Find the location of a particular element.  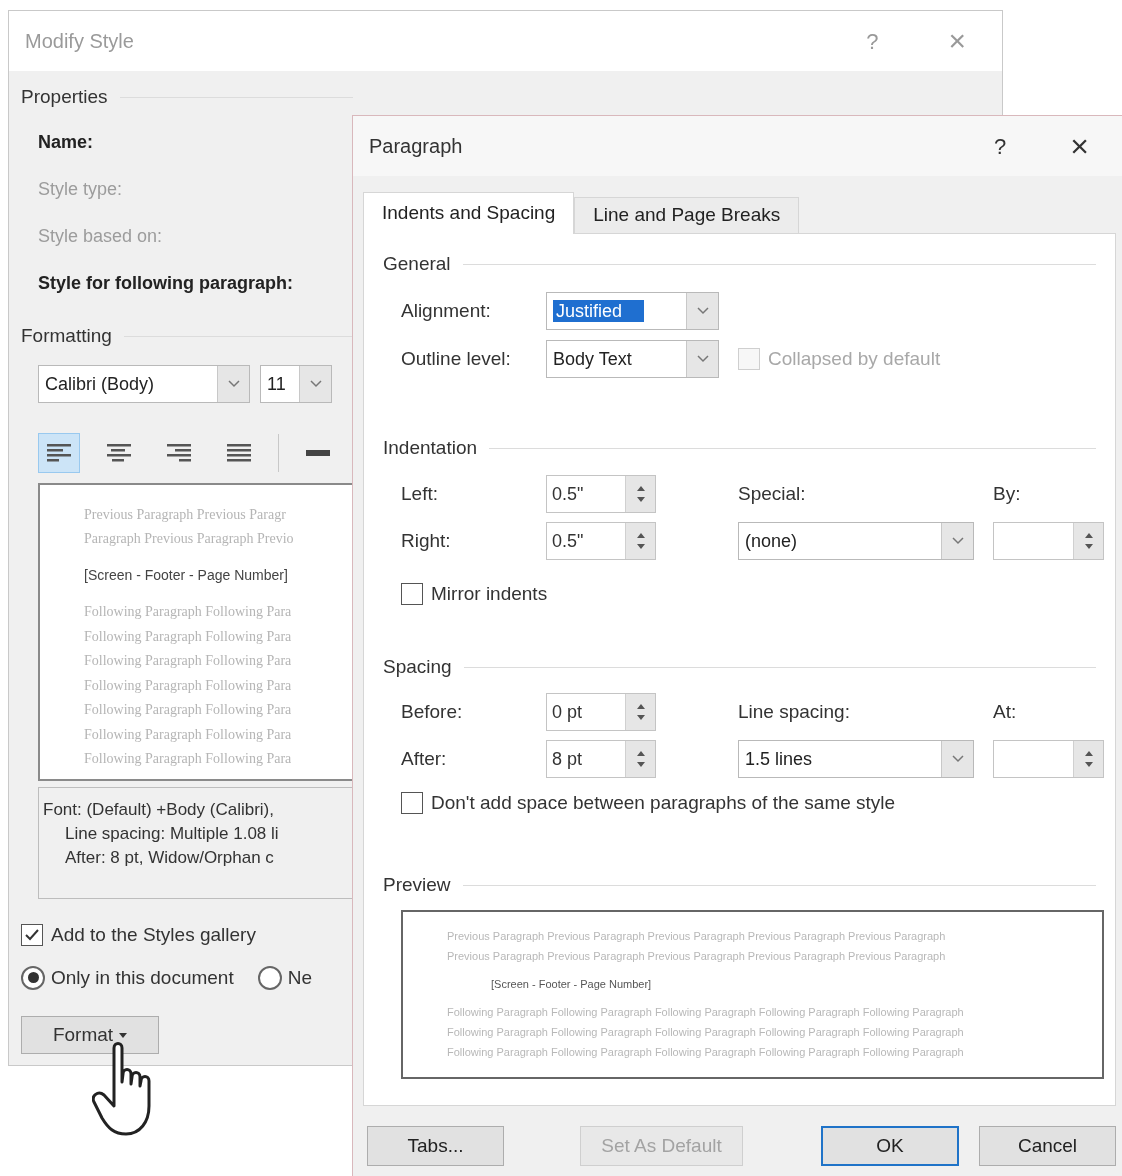

group-heading: Indentation is located at coordinates (430, 447).